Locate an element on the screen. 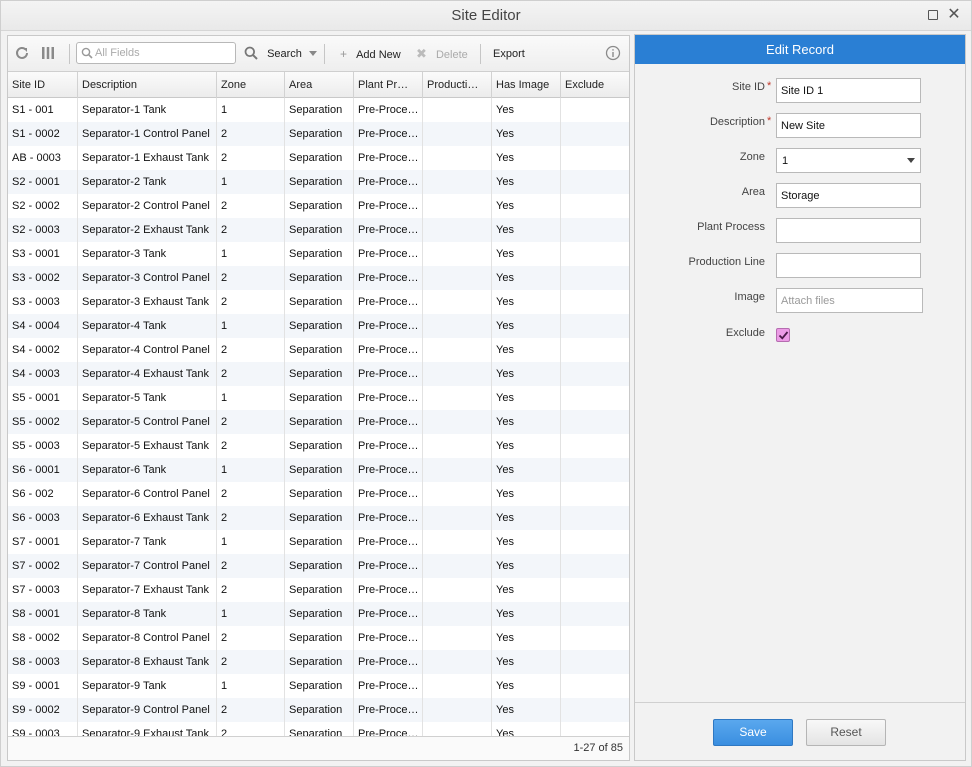 This screenshot has width=972, height=767. title-bar: Site Editor ✕ is located at coordinates (486, 16).